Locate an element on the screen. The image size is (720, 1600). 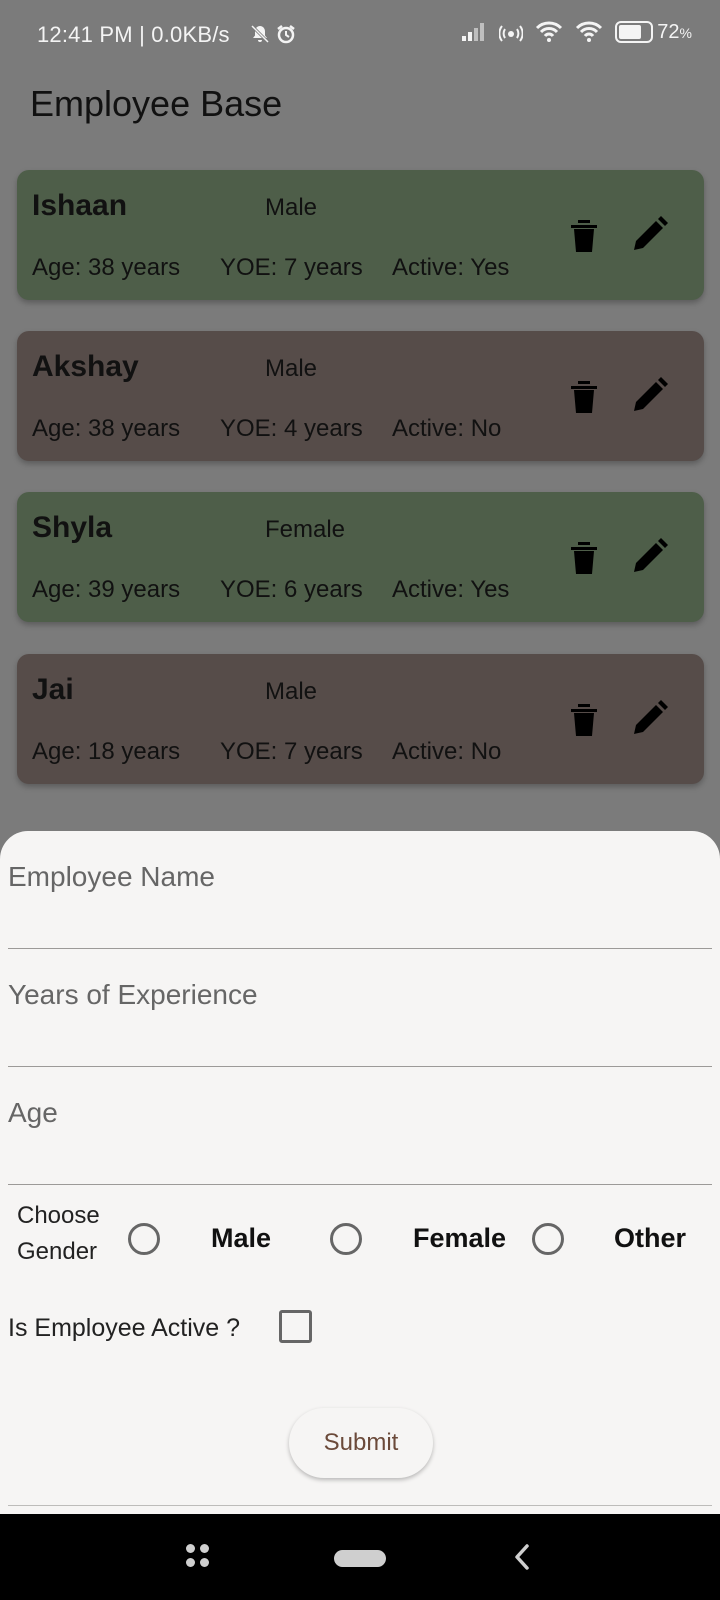
employee-age: Age: 39 years is located at coordinates (106, 589).